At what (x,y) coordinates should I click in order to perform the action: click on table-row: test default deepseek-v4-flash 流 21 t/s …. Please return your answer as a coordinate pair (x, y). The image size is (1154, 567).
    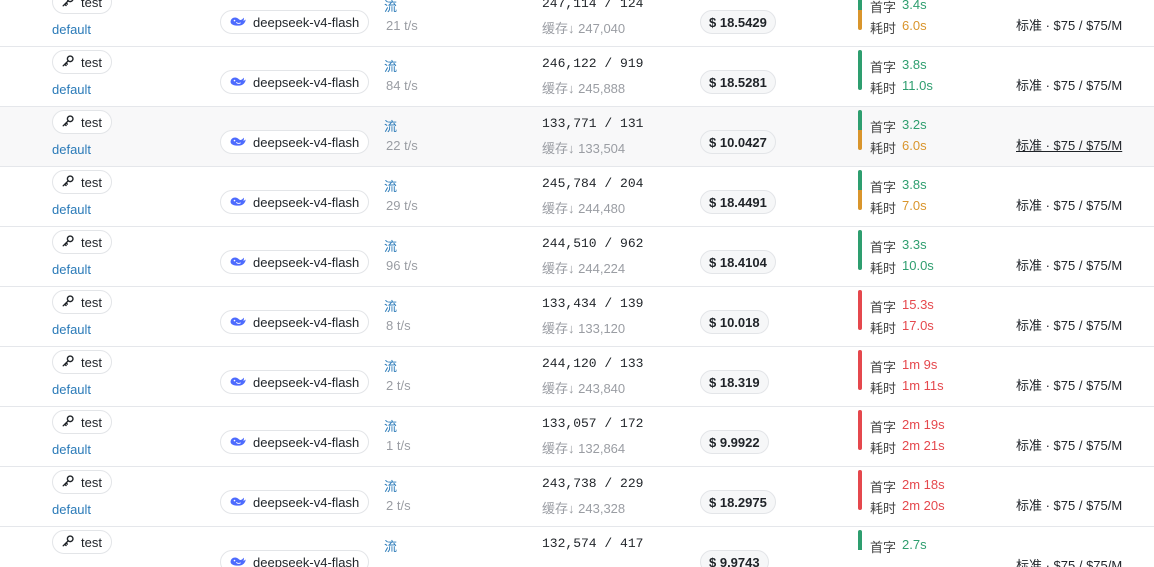
    Looking at the image, I should click on (577, 23).